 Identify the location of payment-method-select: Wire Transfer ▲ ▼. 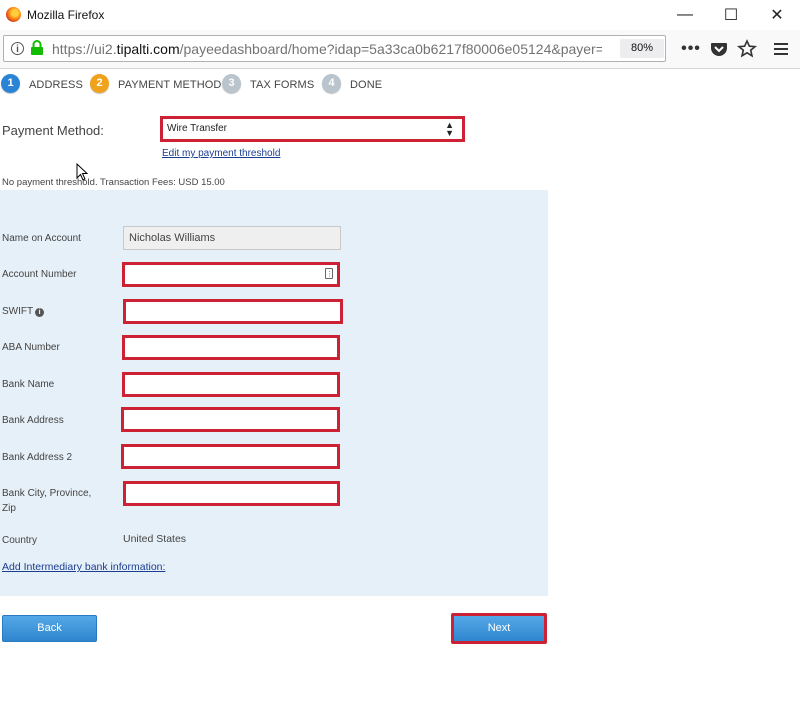
(312, 129).